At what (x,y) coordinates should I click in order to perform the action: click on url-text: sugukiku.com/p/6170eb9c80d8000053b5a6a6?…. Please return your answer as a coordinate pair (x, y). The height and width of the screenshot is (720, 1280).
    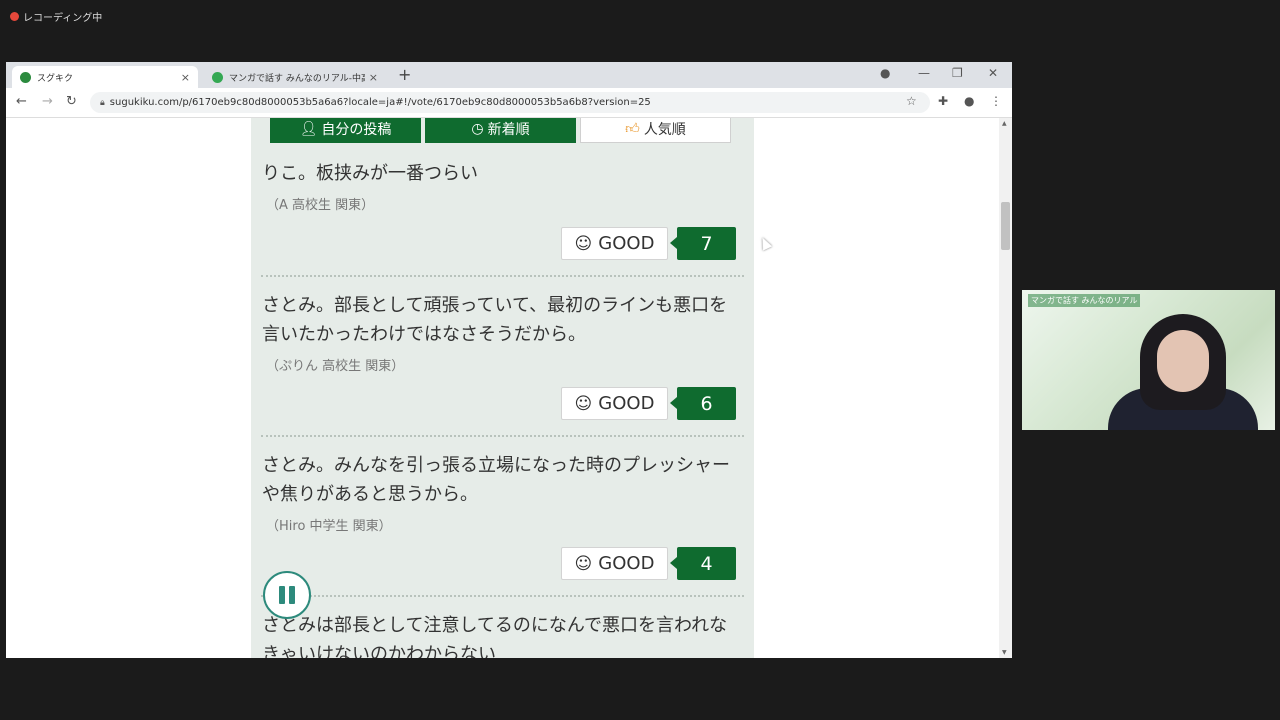
    Looking at the image, I should click on (380, 102).